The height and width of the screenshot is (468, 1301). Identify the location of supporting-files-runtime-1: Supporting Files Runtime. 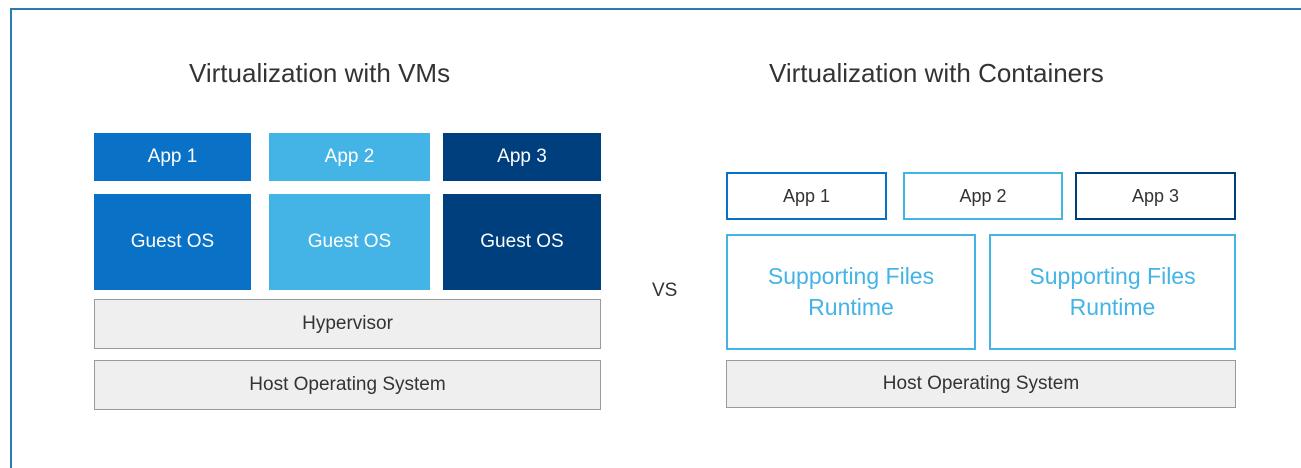
(851, 292).